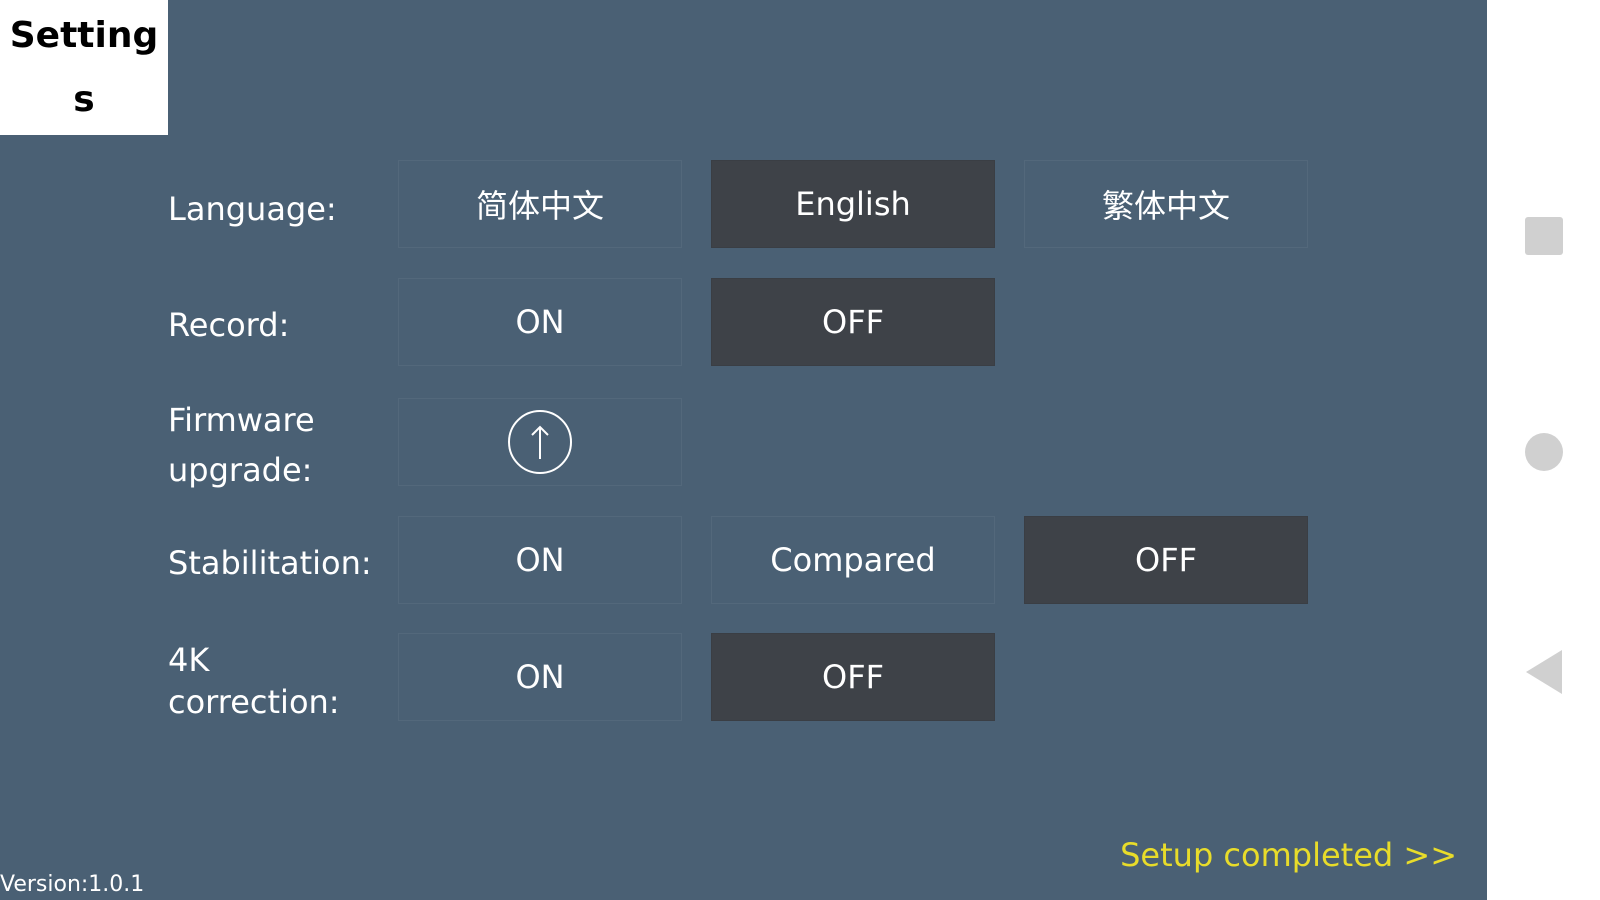 The width and height of the screenshot is (1600, 900). I want to click on home-button, so click(1543, 452).